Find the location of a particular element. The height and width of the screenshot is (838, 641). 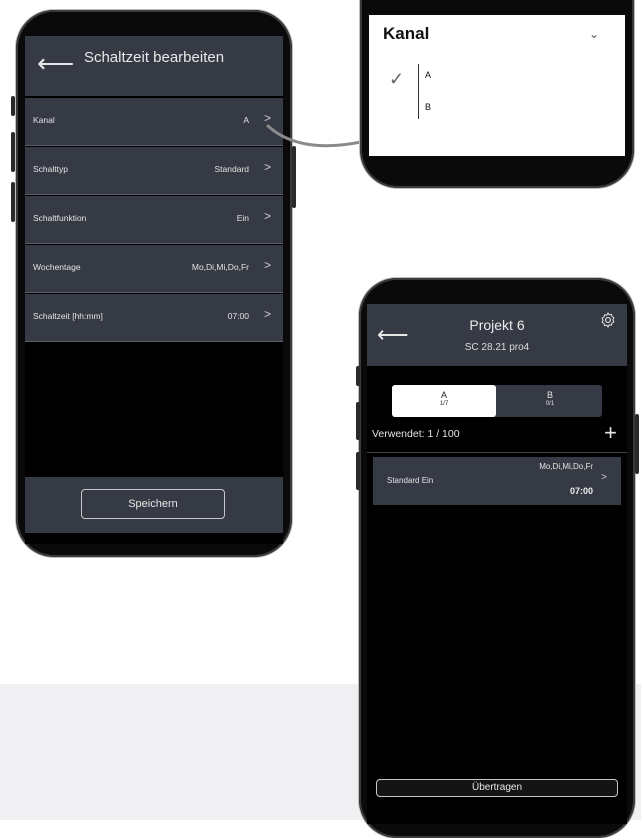

row-value: 07:00 is located at coordinates (238, 316).